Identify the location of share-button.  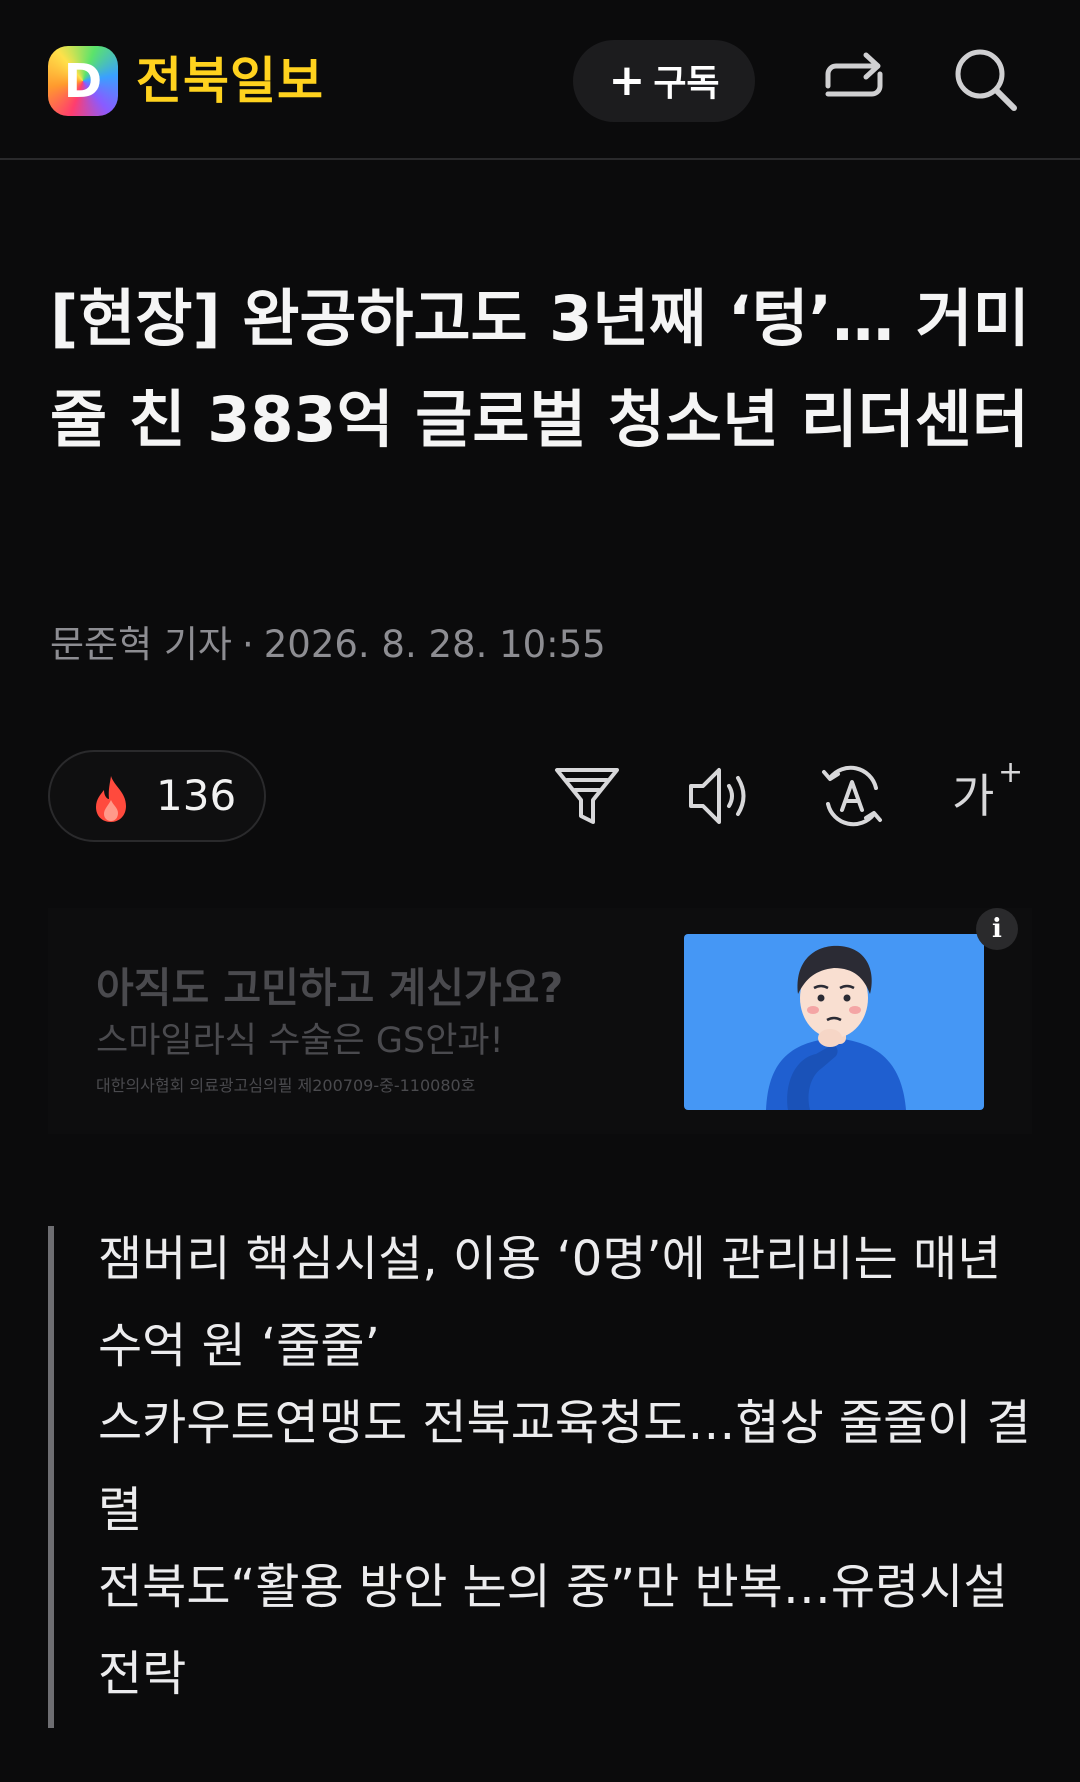
(854, 80).